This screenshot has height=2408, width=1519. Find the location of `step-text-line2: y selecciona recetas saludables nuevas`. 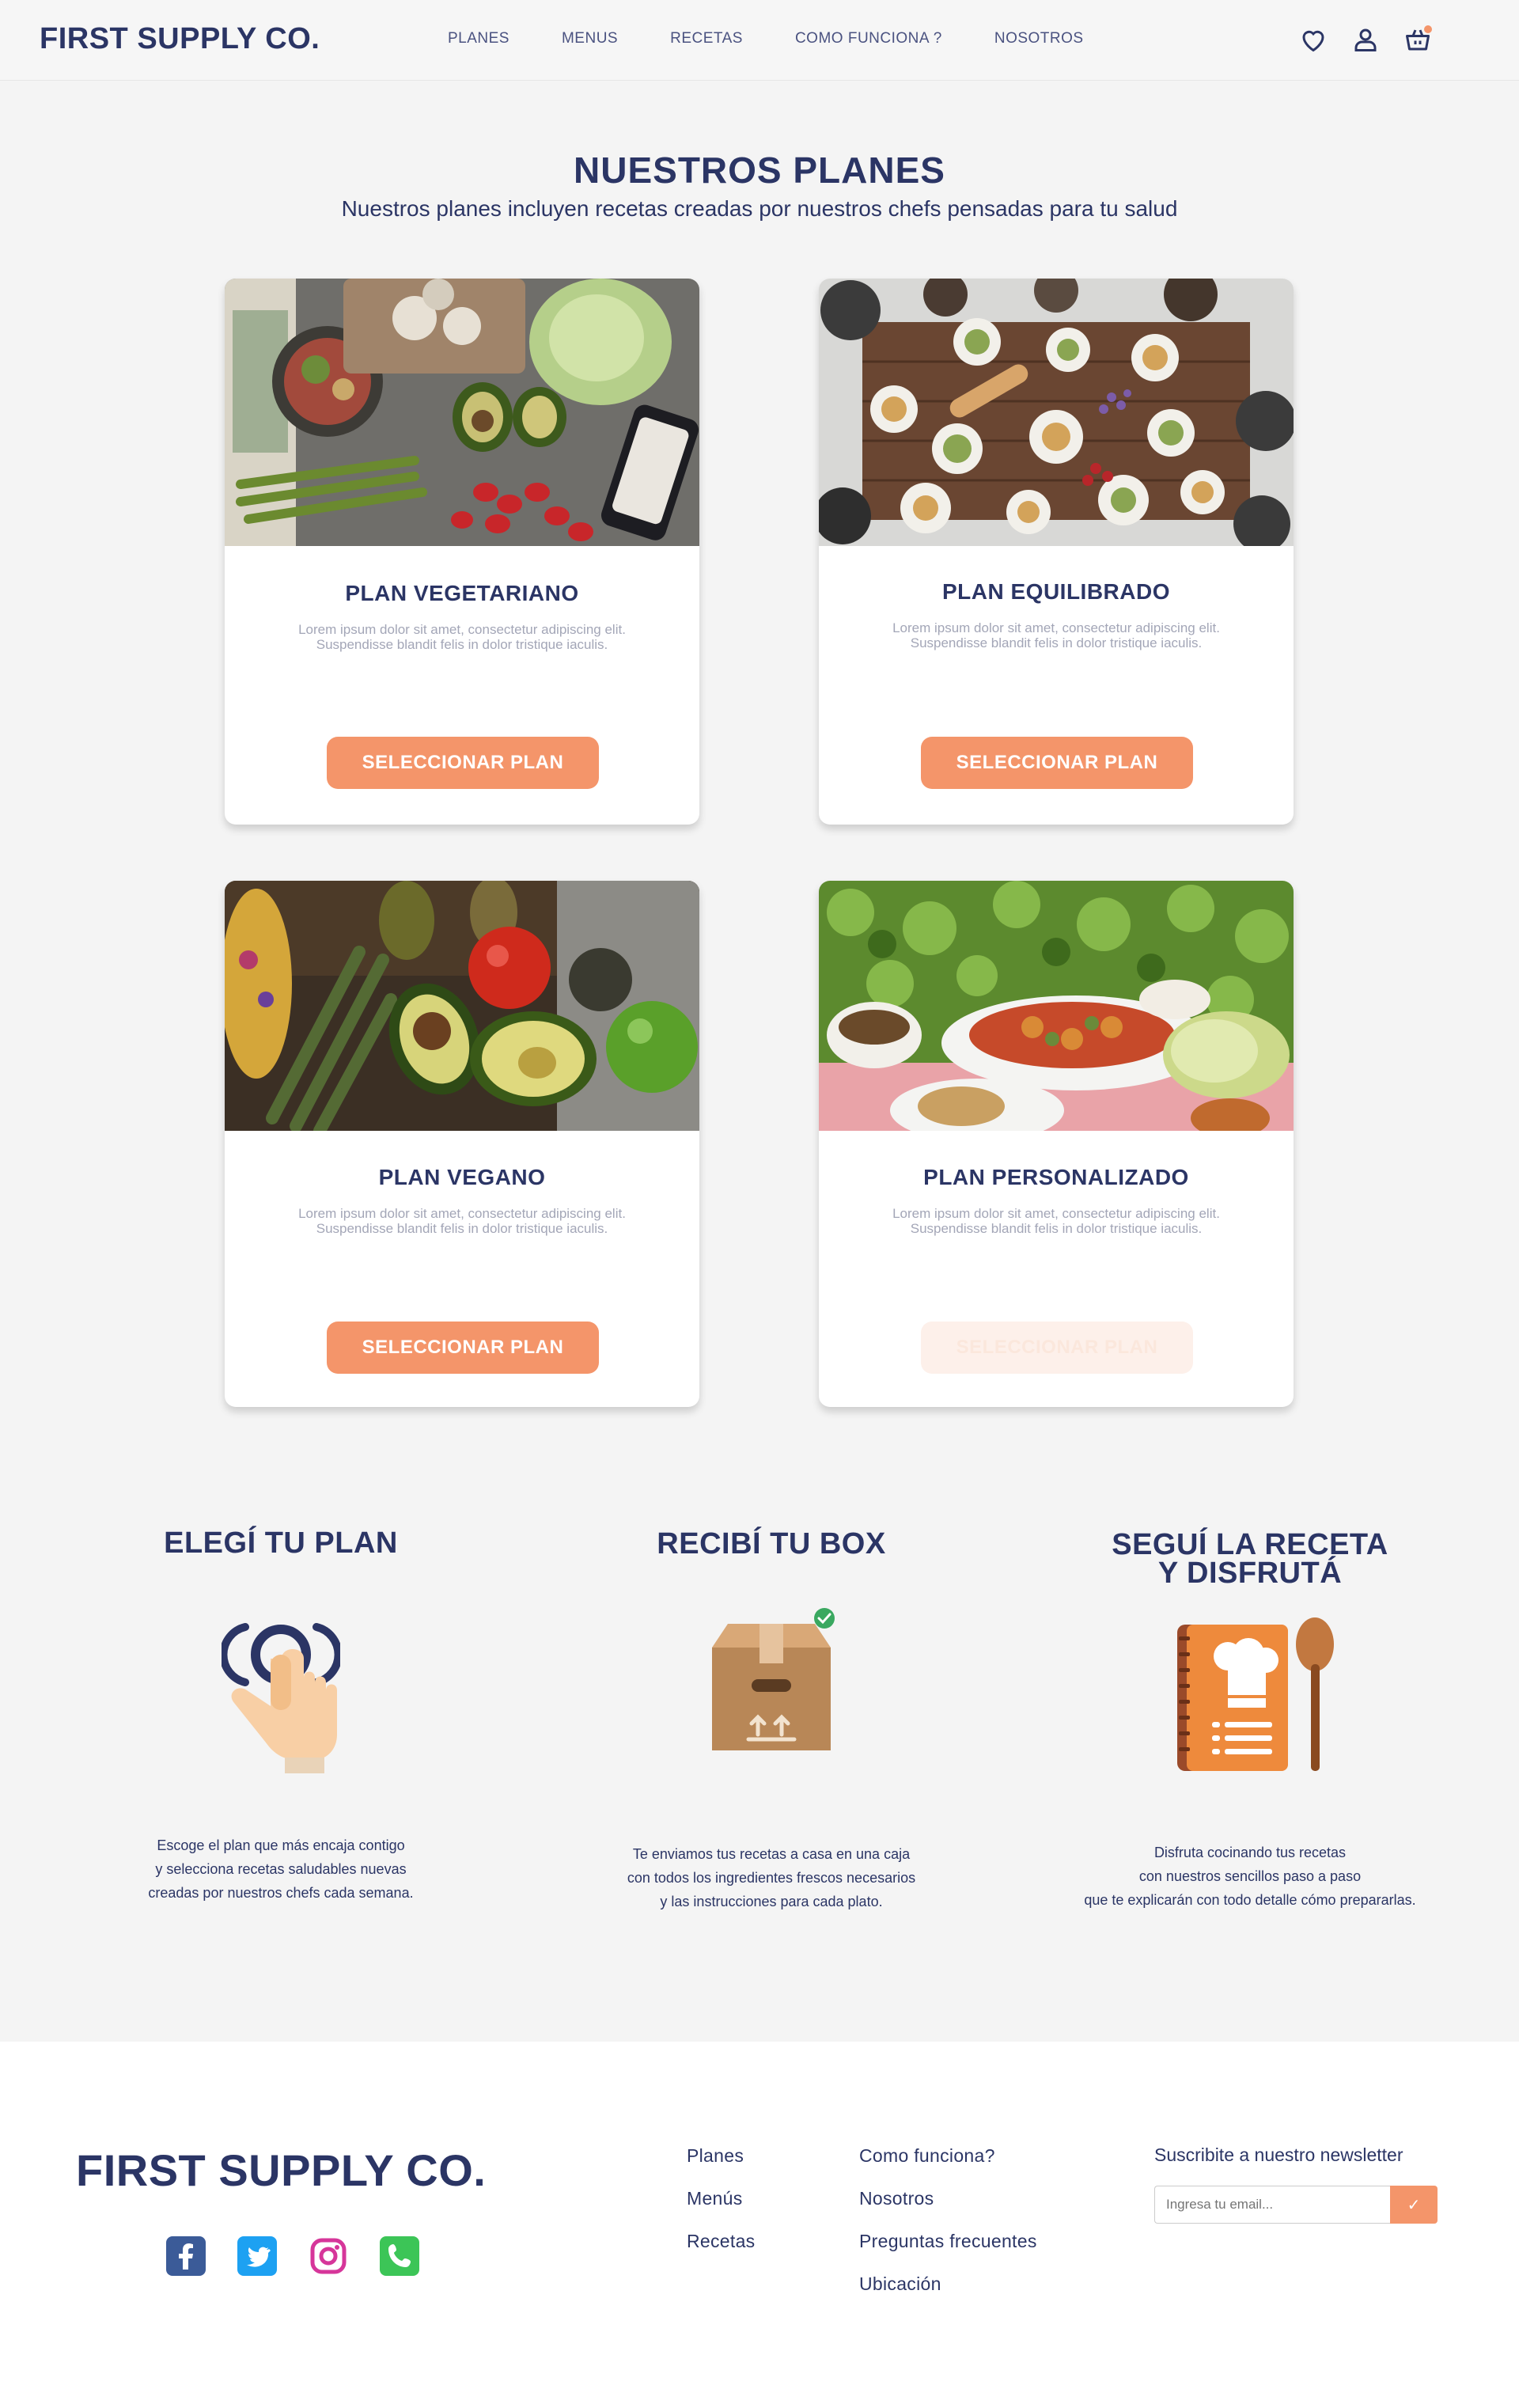

step-text-line2: y selecciona recetas saludables nuevas is located at coordinates (281, 1869).